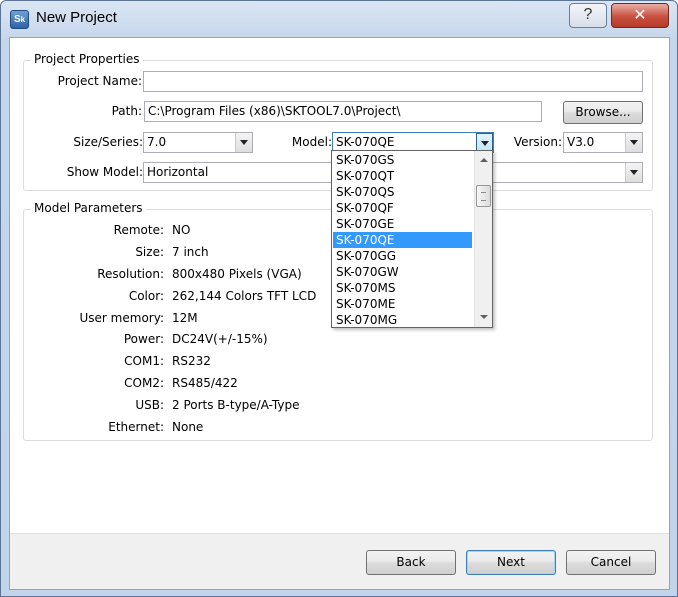  What do you see at coordinates (339, 19) in the screenshot?
I see `title-bar: Sk New Project ? ✕` at bounding box center [339, 19].